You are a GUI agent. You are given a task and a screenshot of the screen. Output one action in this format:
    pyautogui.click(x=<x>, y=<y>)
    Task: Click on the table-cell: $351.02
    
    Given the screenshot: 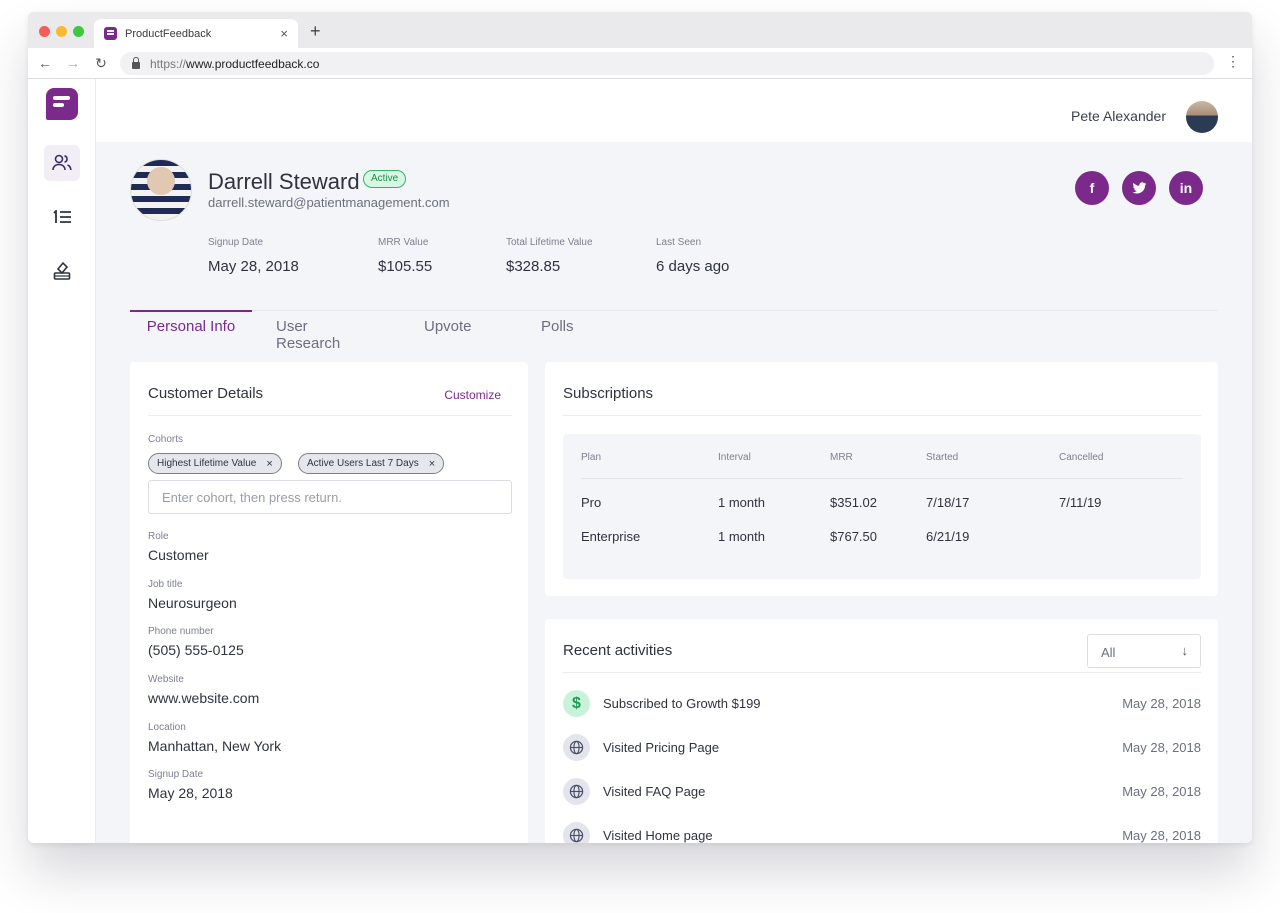 What is the action you would take?
    pyautogui.click(x=853, y=502)
    